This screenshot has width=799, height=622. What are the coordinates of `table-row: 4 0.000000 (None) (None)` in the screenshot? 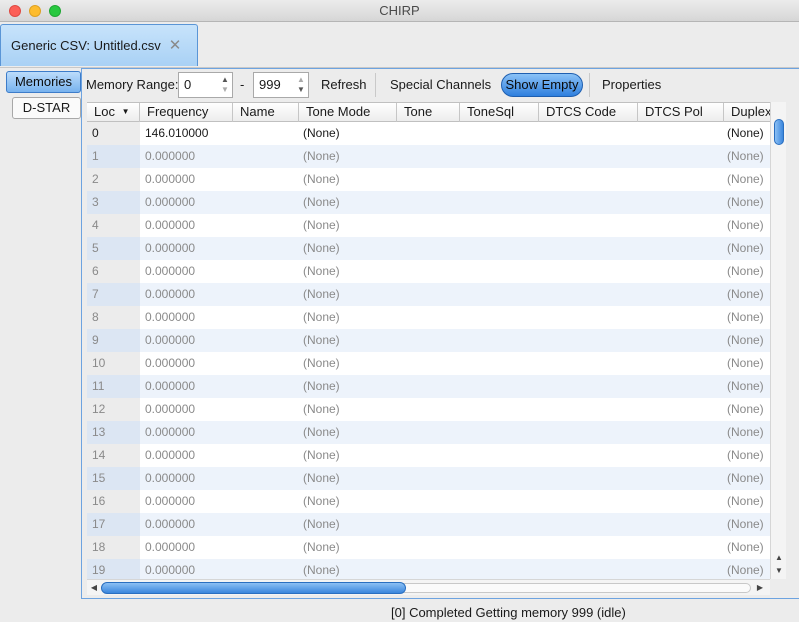 It's located at (428, 225).